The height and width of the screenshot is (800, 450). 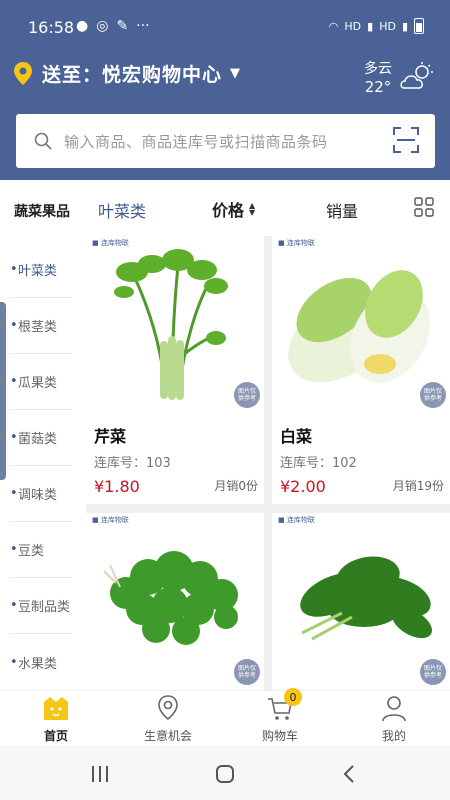 I want to click on current-category-tab: 叶菜类, so click(x=122, y=210).